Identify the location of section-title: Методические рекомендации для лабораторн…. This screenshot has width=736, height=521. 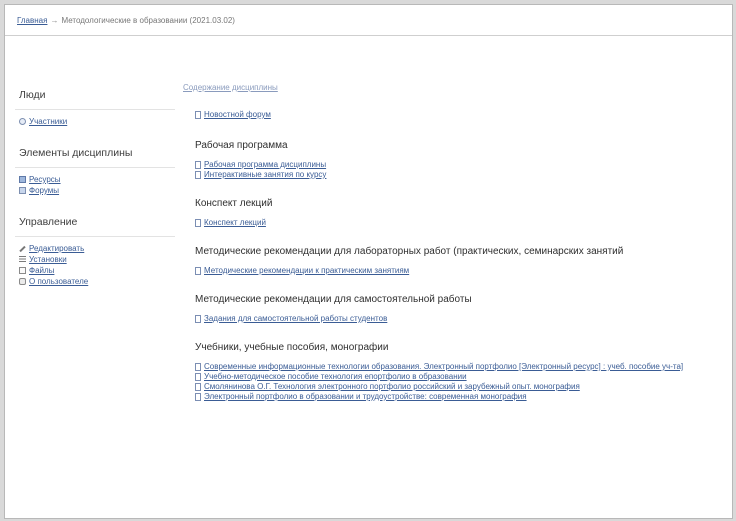
(409, 251).